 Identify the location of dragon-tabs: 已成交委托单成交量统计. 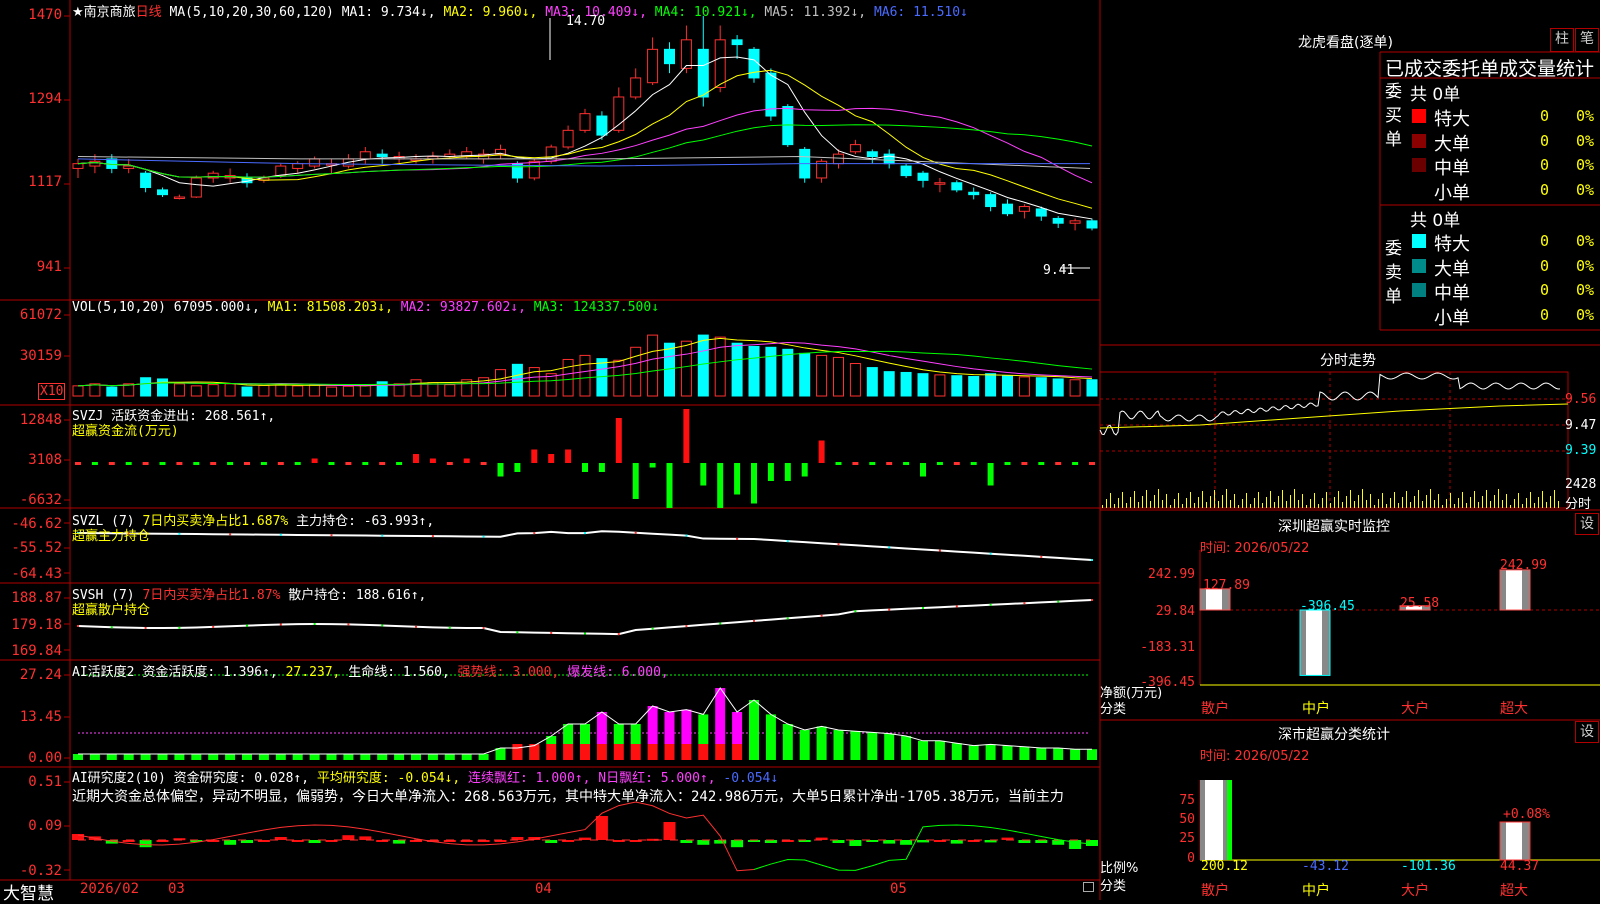
(1489, 67).